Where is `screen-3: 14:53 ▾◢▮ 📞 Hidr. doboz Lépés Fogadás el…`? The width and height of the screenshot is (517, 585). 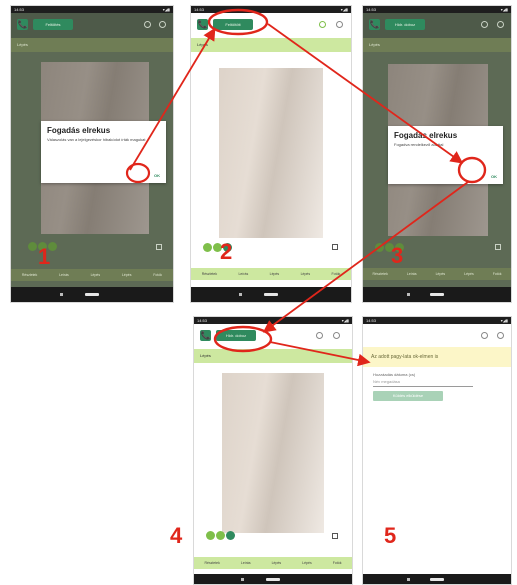 screen-3: 14:53 ▾◢▮ 📞 Hidr. doboz Lépés Fogadás el… is located at coordinates (437, 154).